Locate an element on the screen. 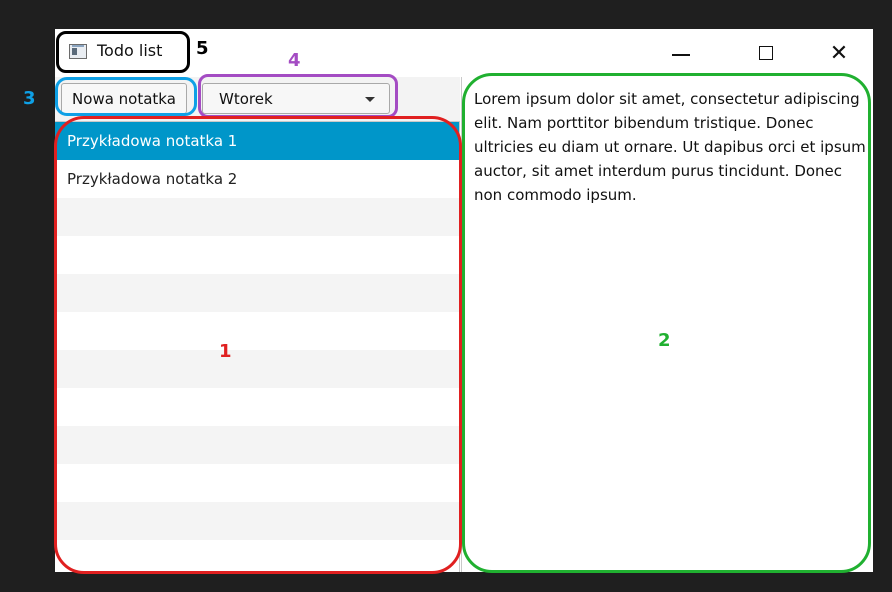 This screenshot has width=892, height=592. annotation-label-select: 4 is located at coordinates (294, 60).